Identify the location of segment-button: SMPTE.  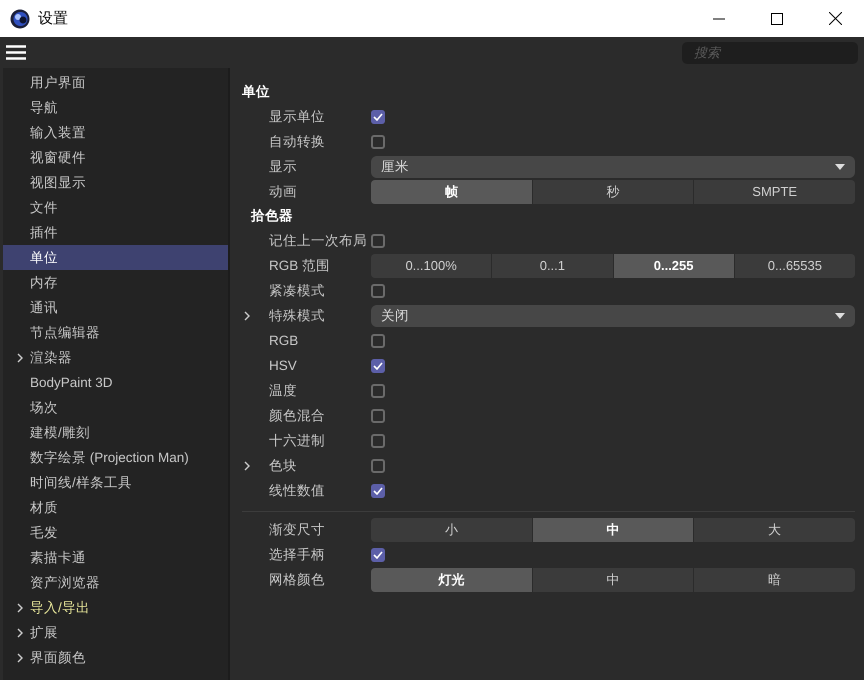
(775, 192).